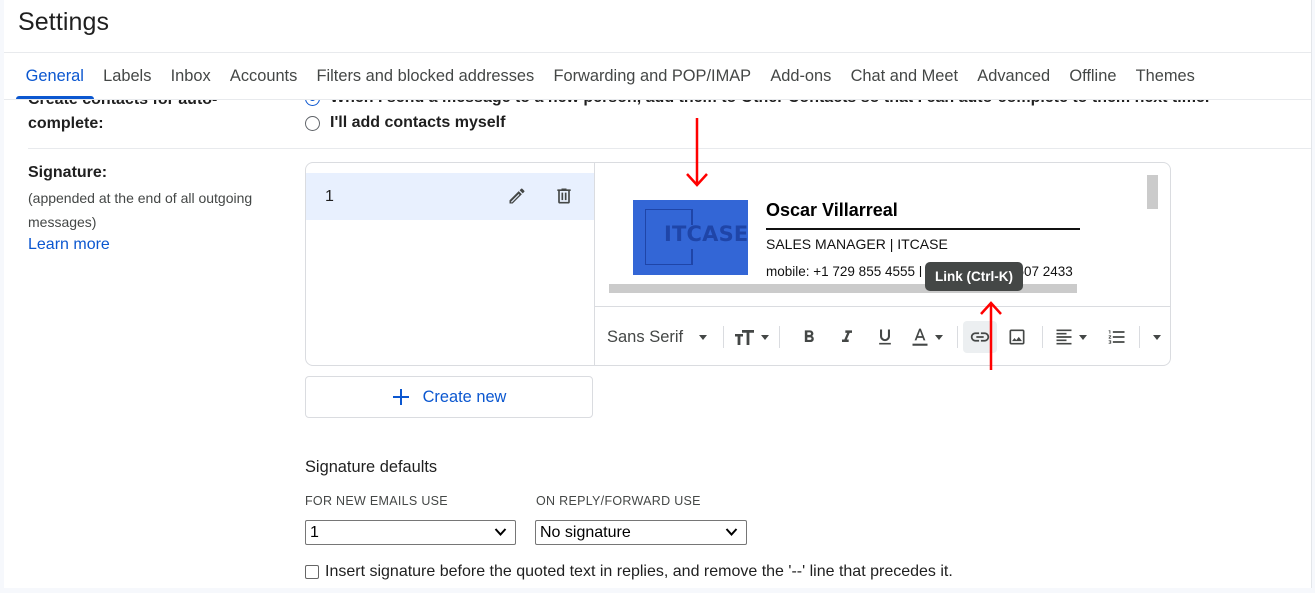  I want to click on learn-more-link: Learn more, so click(69, 245).